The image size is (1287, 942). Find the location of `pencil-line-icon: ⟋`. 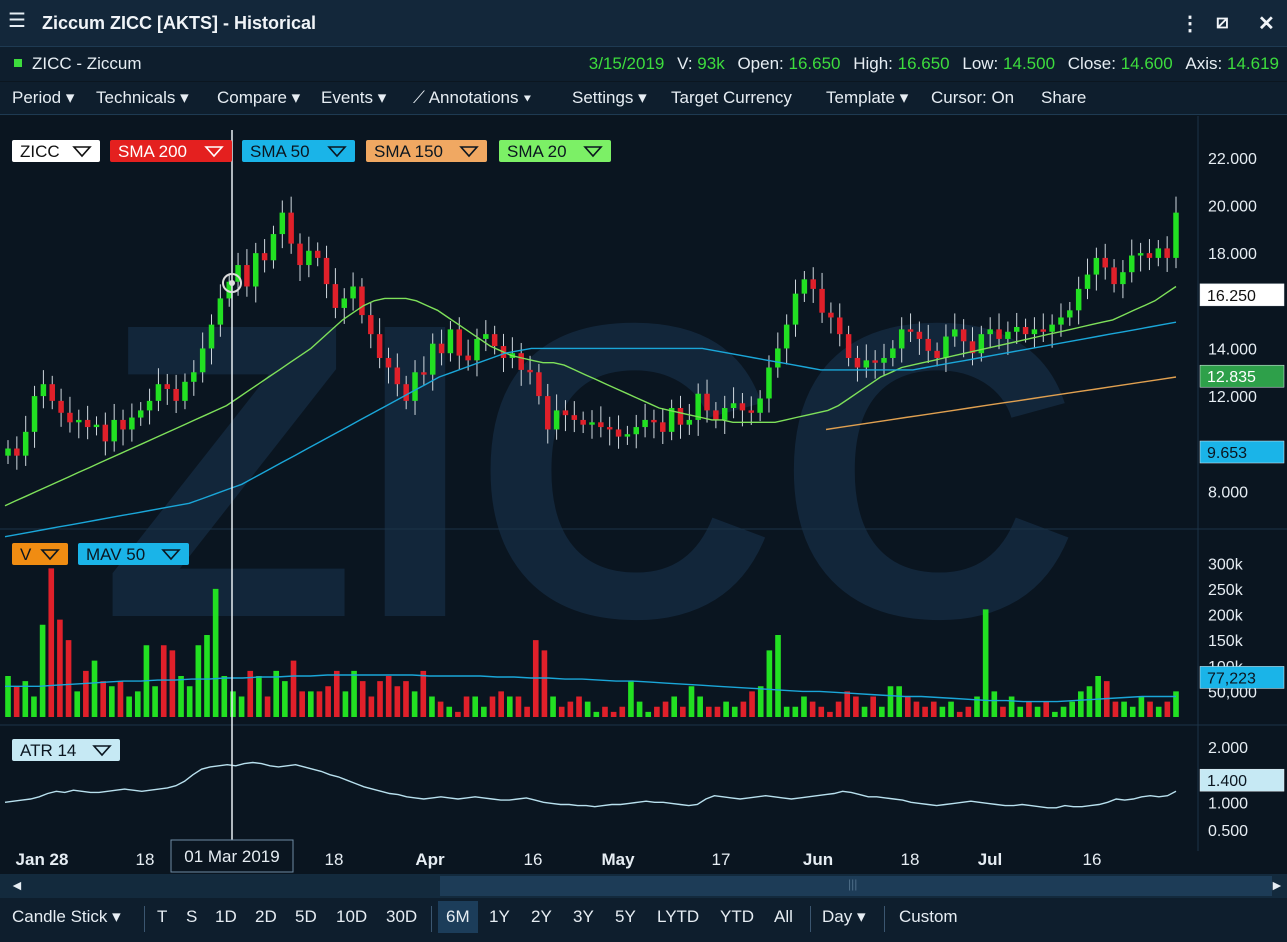

pencil-line-icon: ⟋ is located at coordinates (419, 97).